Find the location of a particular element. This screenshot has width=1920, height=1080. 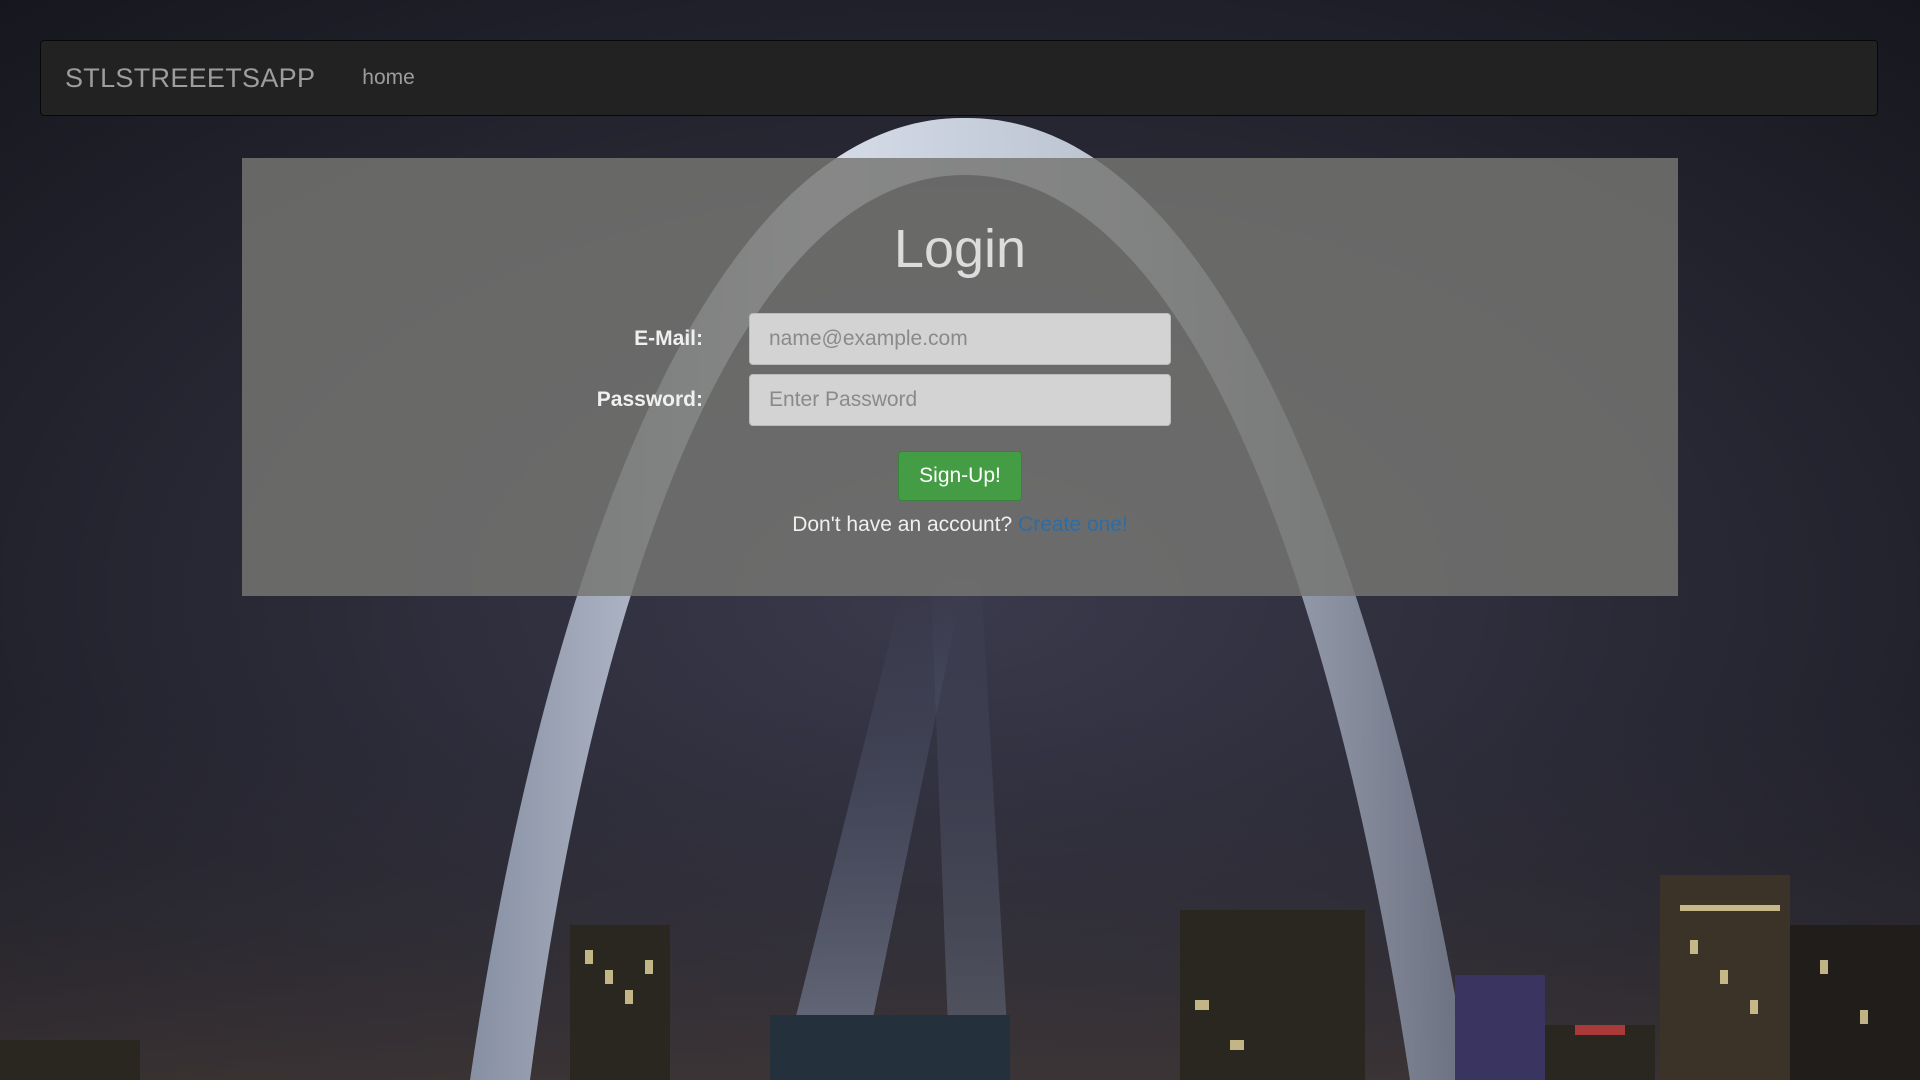

password-label: Password: is located at coordinates (649, 399).